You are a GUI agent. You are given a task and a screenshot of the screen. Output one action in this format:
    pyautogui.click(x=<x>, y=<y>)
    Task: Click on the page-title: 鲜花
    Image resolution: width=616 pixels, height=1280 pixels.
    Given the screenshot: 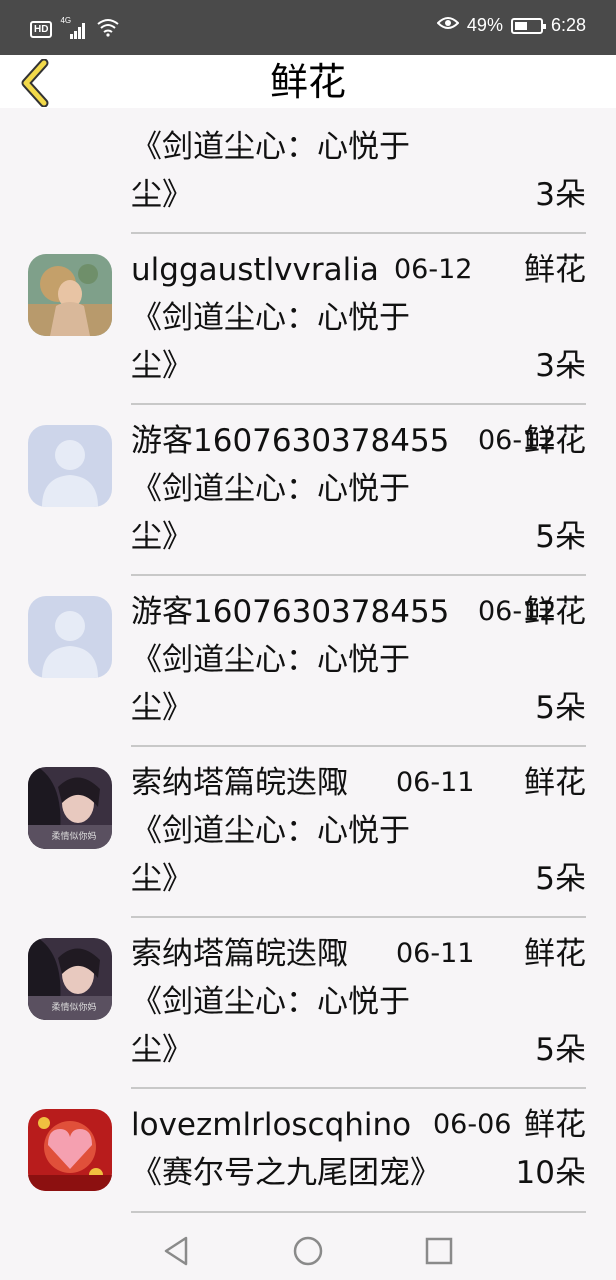 What is the action you would take?
    pyautogui.click(x=307, y=82)
    